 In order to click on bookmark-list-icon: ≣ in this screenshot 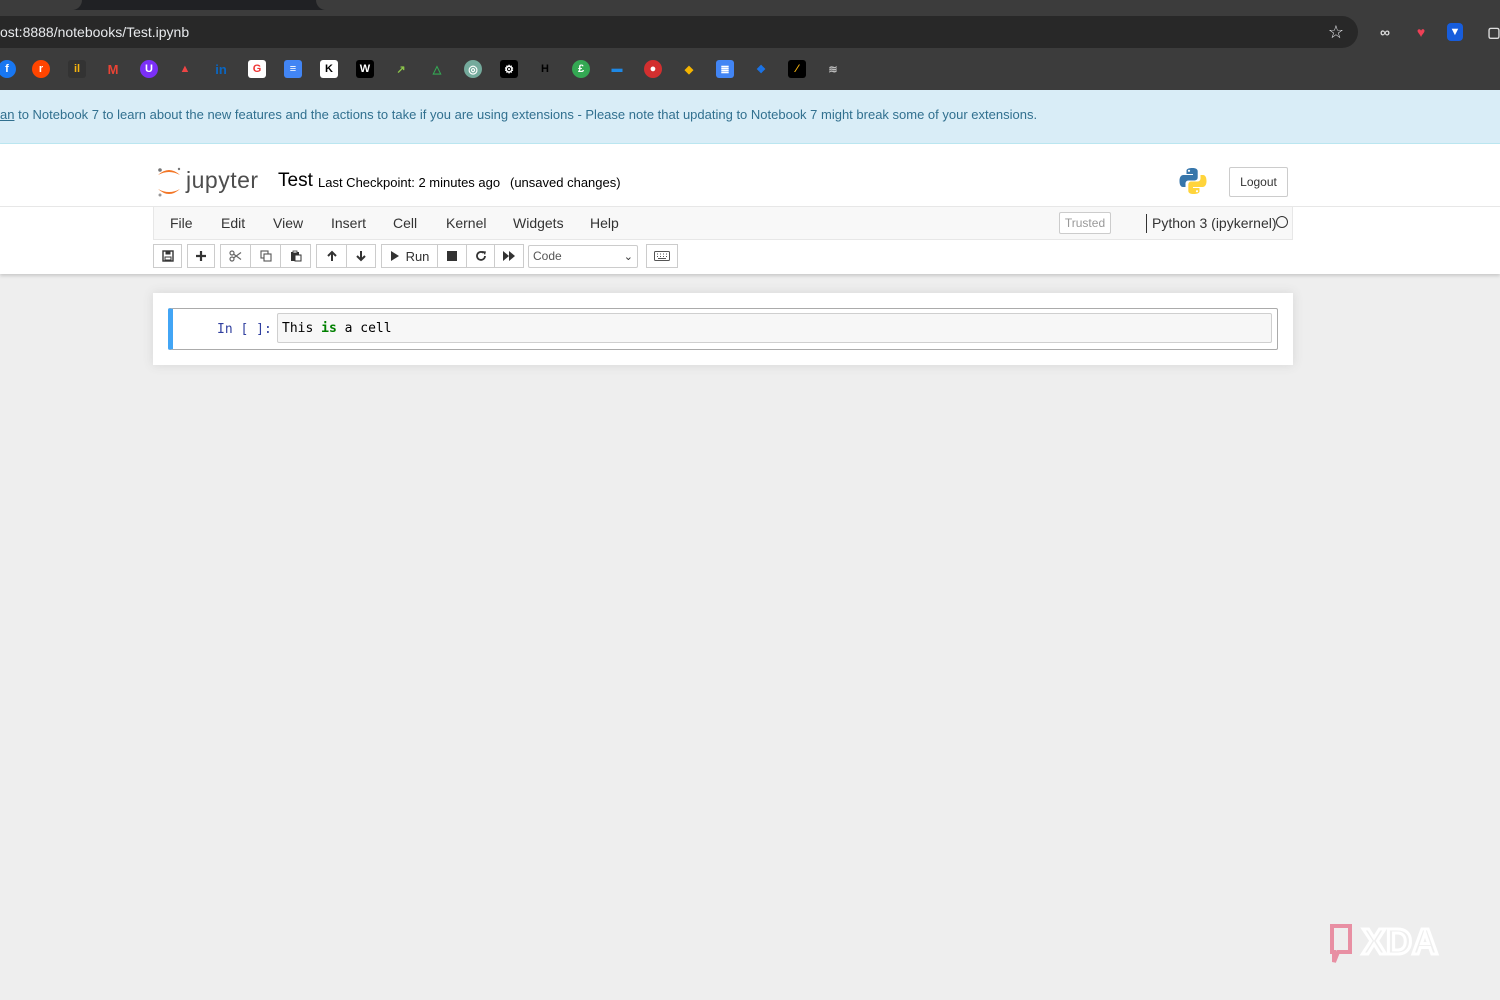, I will do `click(725, 69)`.